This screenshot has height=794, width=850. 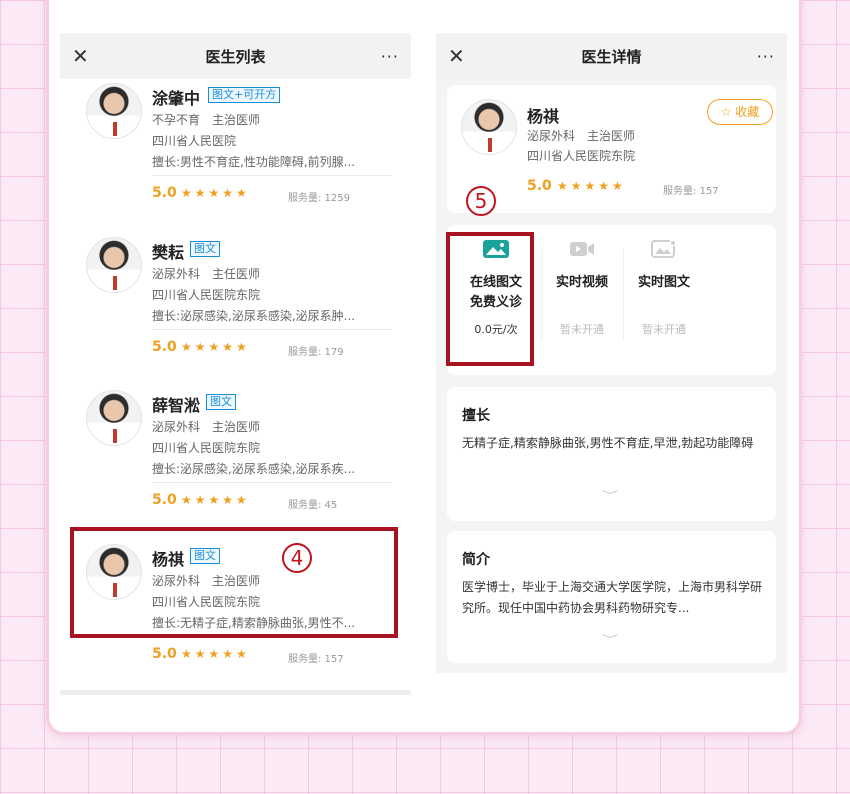 I want to click on favorite-label: 收藏, so click(x=747, y=112).